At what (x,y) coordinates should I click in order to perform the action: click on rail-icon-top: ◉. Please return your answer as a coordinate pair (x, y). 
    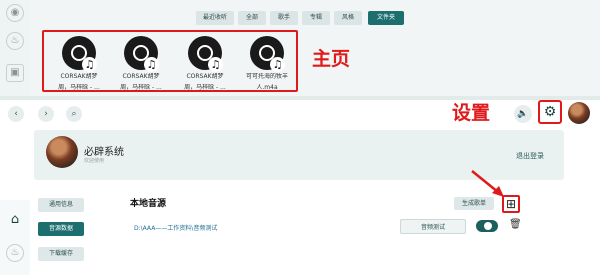
    Looking at the image, I should click on (15, 13).